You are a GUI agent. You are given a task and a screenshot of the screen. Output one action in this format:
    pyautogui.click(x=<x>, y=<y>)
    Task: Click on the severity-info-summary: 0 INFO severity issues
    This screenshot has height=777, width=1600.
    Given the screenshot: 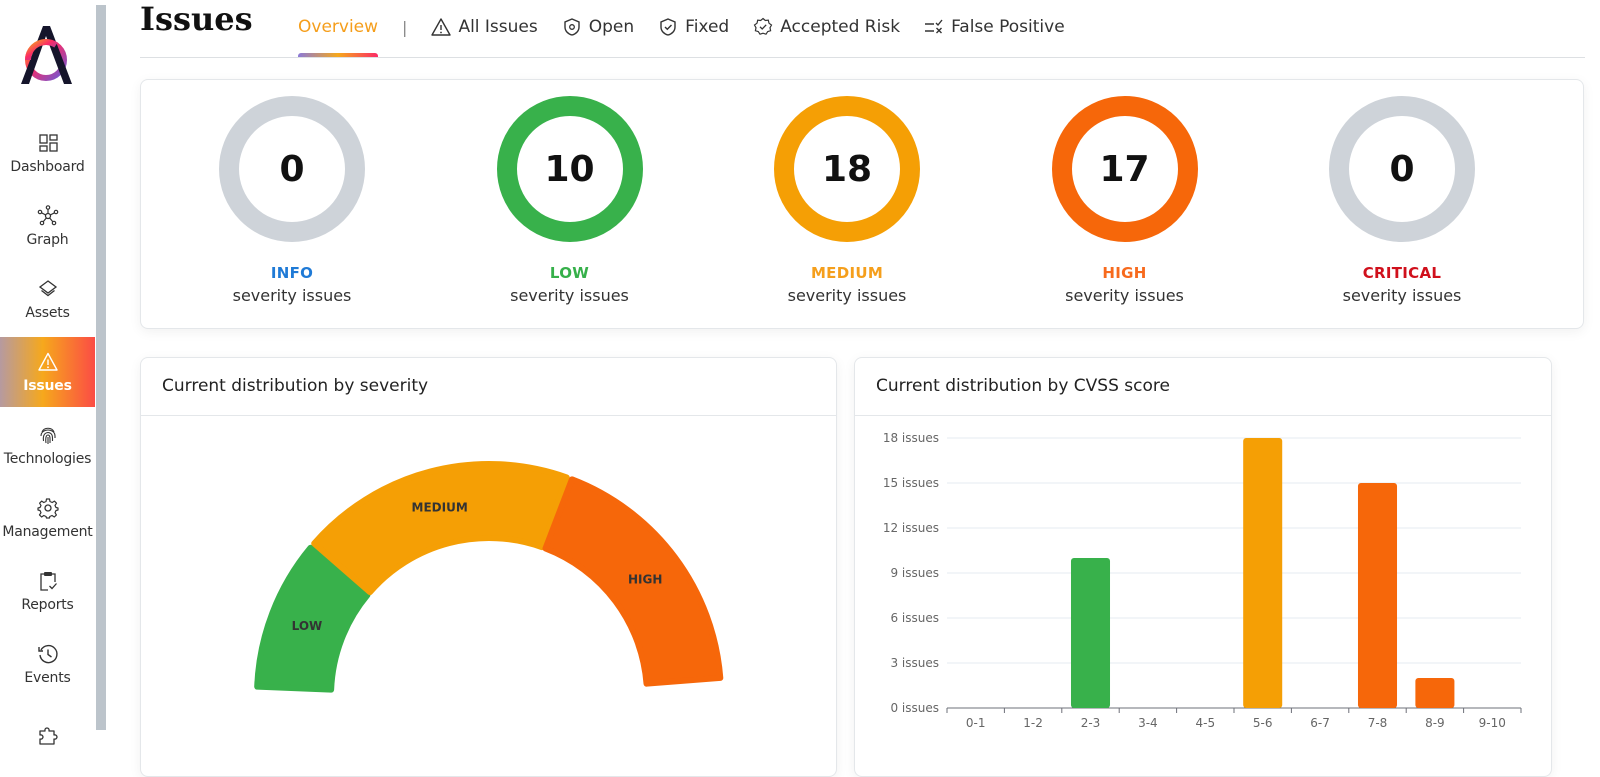 What is the action you would take?
    pyautogui.click(x=292, y=200)
    